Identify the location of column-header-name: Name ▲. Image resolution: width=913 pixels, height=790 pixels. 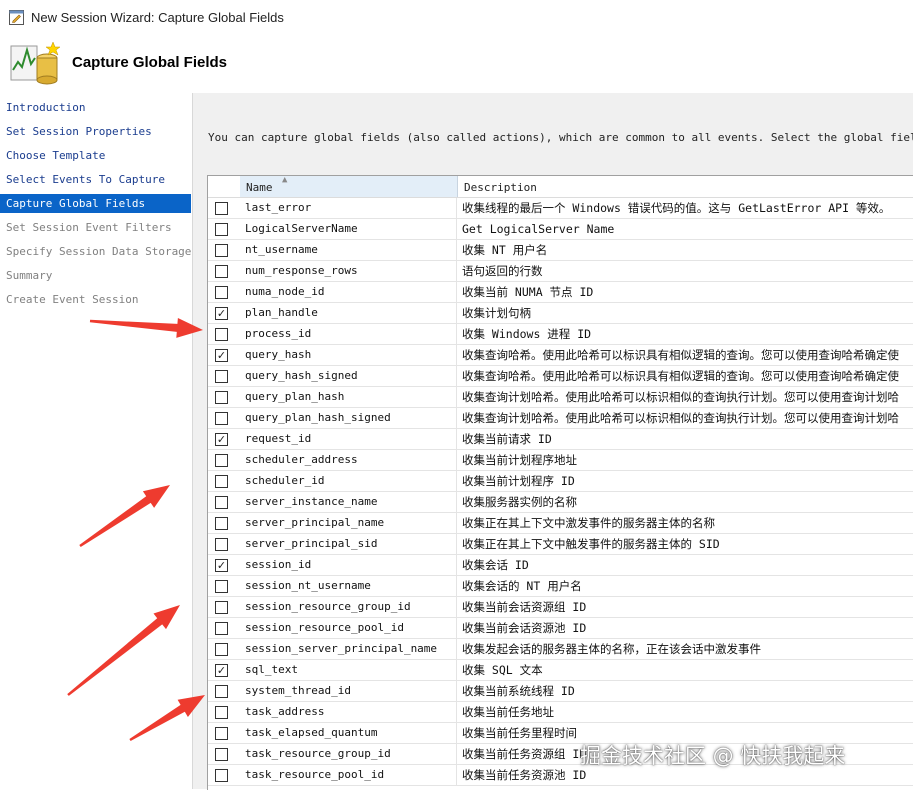
(349, 186).